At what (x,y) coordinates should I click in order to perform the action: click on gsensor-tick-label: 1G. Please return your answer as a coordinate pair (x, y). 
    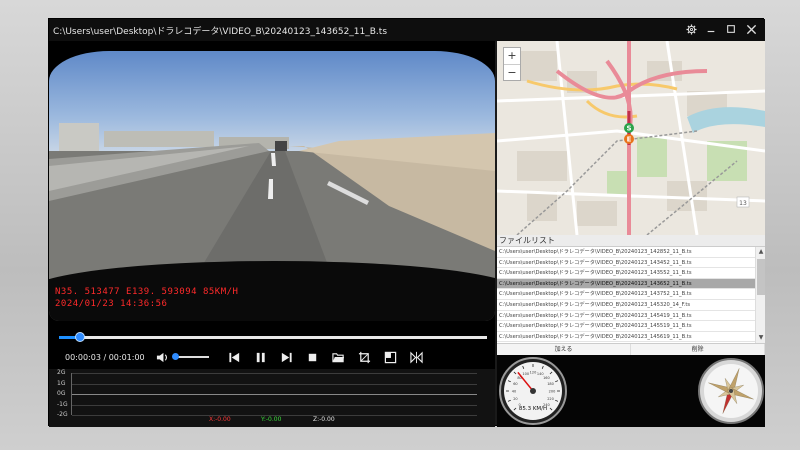
    Looking at the image, I should click on (61, 383).